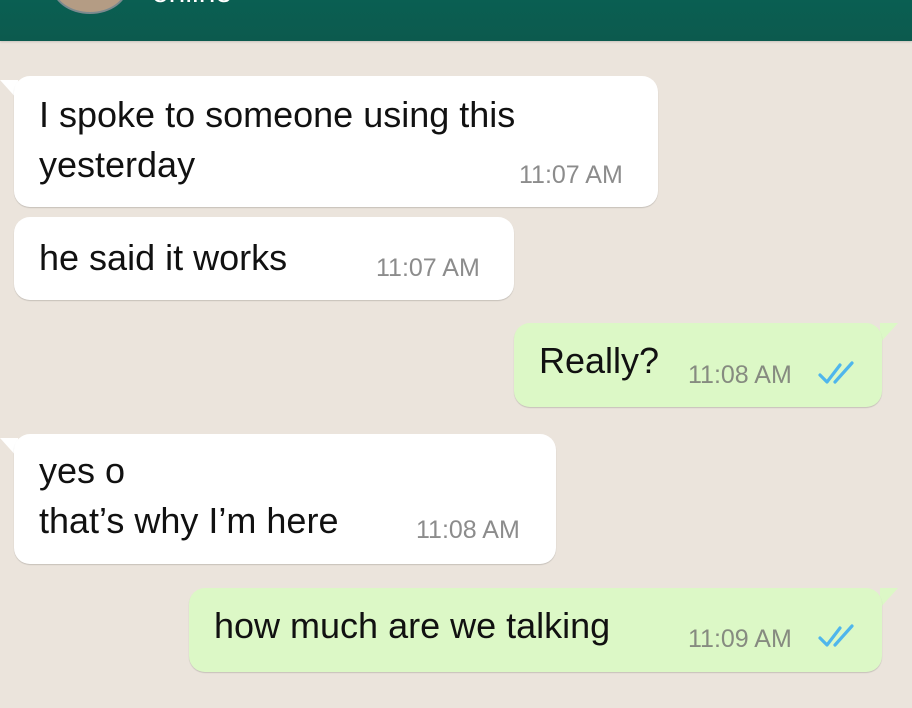  What do you see at coordinates (740, 639) in the screenshot?
I see `message-time: 11:09 AM` at bounding box center [740, 639].